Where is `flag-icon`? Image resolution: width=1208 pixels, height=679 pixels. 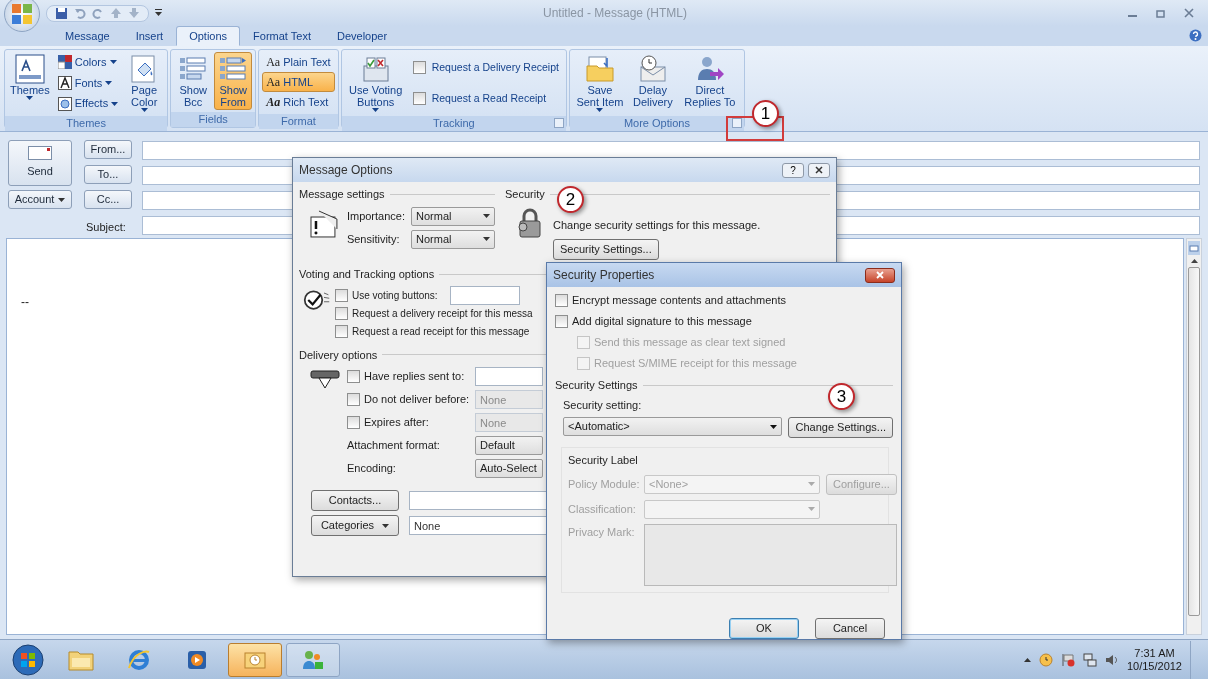
flag-icon is located at coordinates (1067, 659).